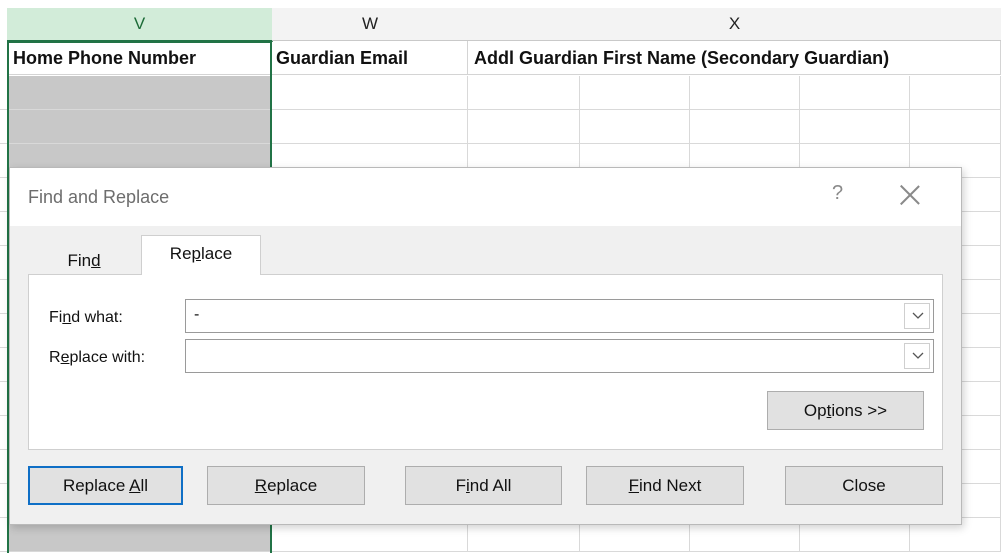 The height and width of the screenshot is (553, 1001). I want to click on dialog-titlebar: Find and Replace ?, so click(485, 197).